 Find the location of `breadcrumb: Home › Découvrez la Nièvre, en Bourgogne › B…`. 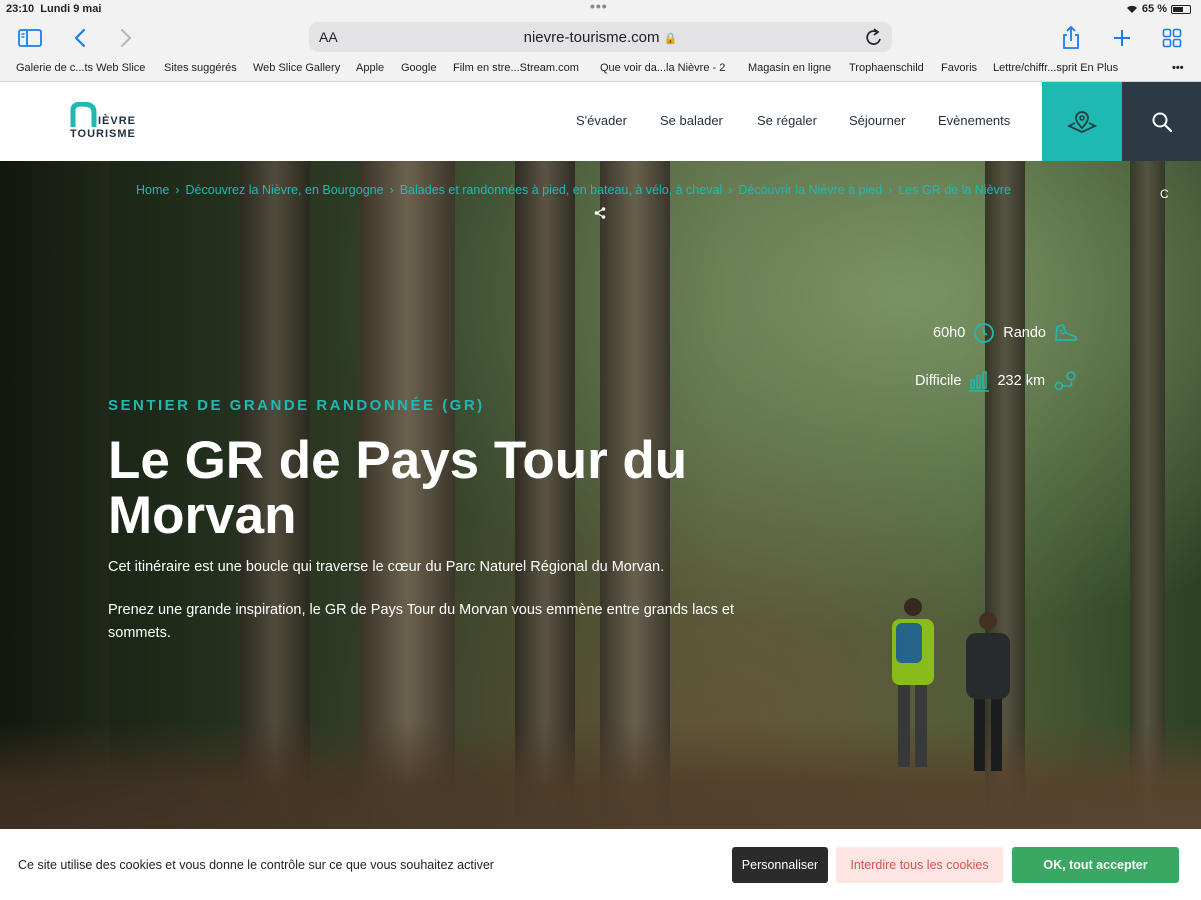

breadcrumb: Home › Découvrez la Nièvre, en Bourgogne › B… is located at coordinates (573, 190).